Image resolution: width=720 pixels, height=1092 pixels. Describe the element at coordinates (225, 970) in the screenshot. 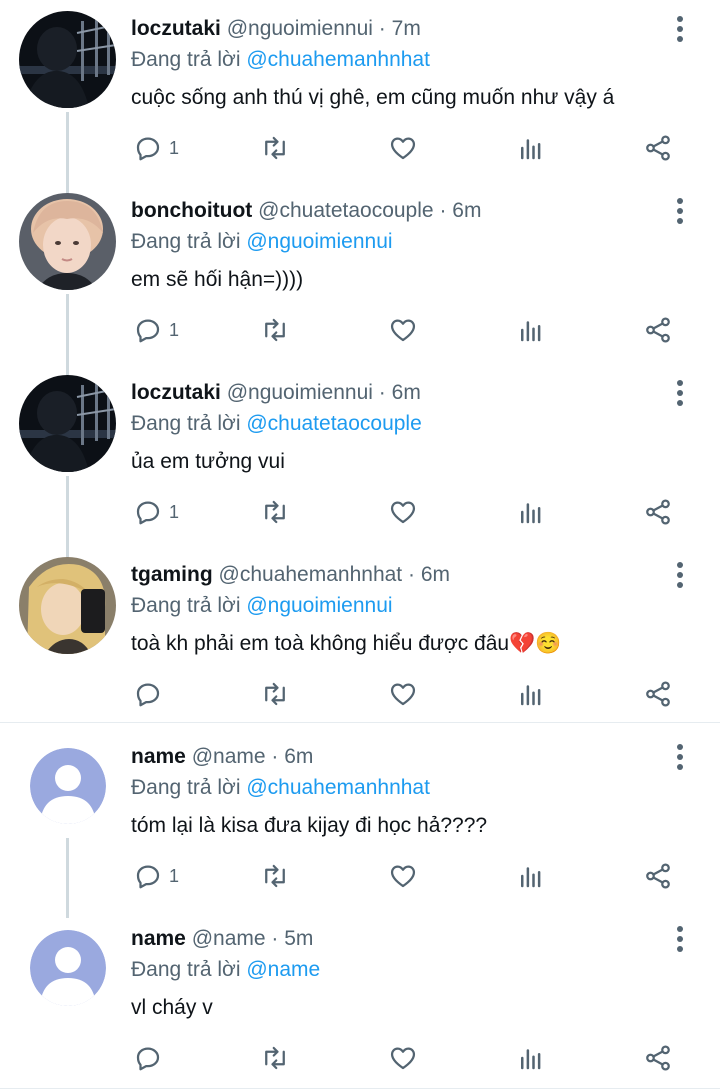

I see `replying-to: Đang trả lời @name` at that location.